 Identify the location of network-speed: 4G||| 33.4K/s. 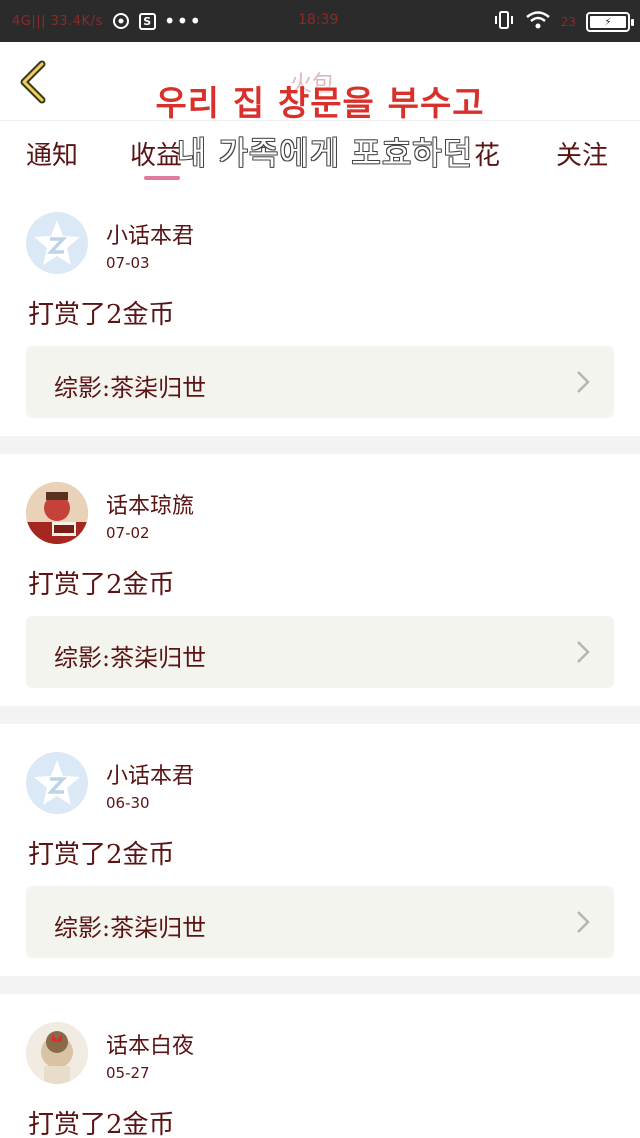
(57, 21).